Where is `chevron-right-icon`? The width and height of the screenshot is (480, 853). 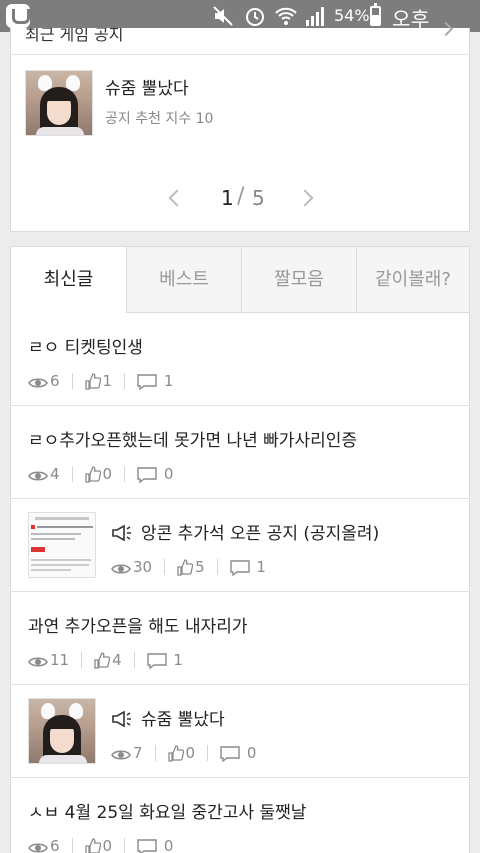
chevron-right-icon is located at coordinates (305, 198).